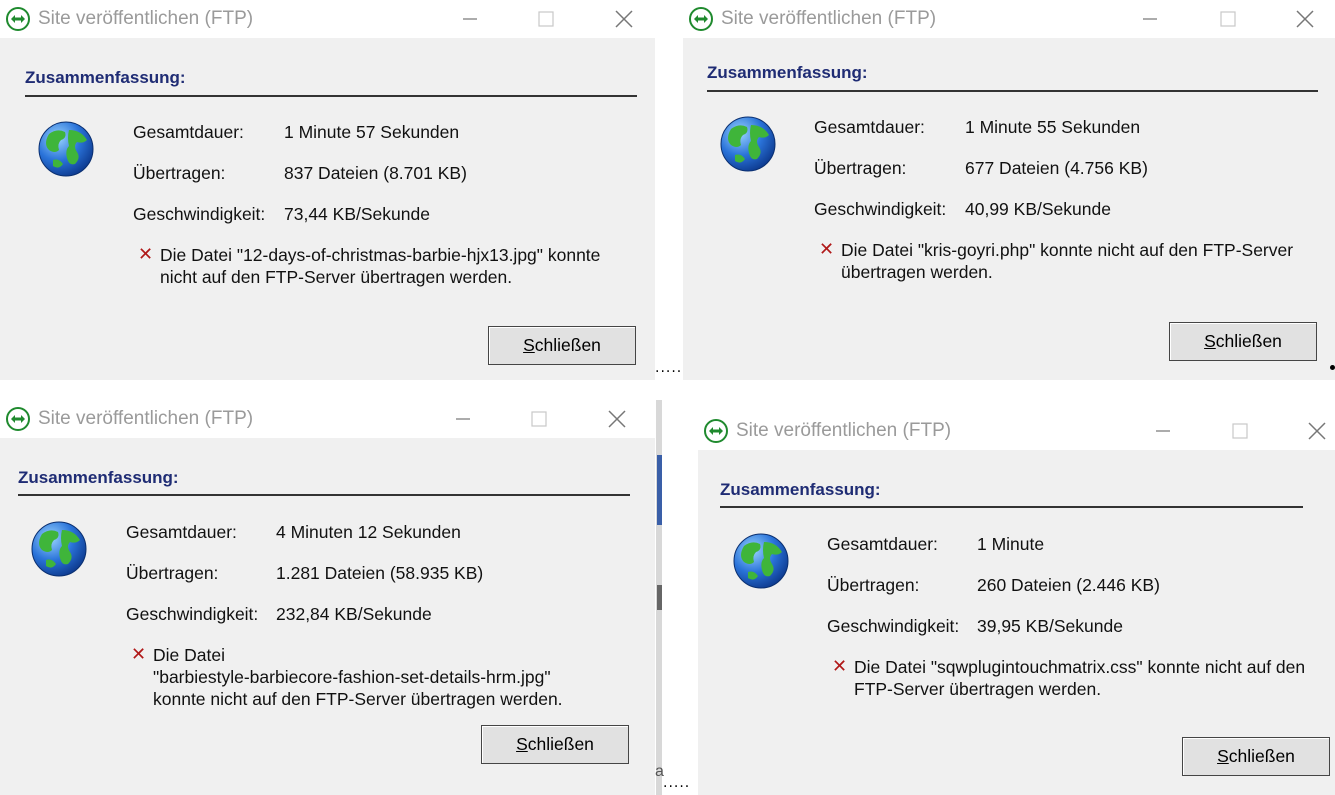  I want to click on transferred-value: 677 Dateien (4.756 KB), so click(1056, 168).